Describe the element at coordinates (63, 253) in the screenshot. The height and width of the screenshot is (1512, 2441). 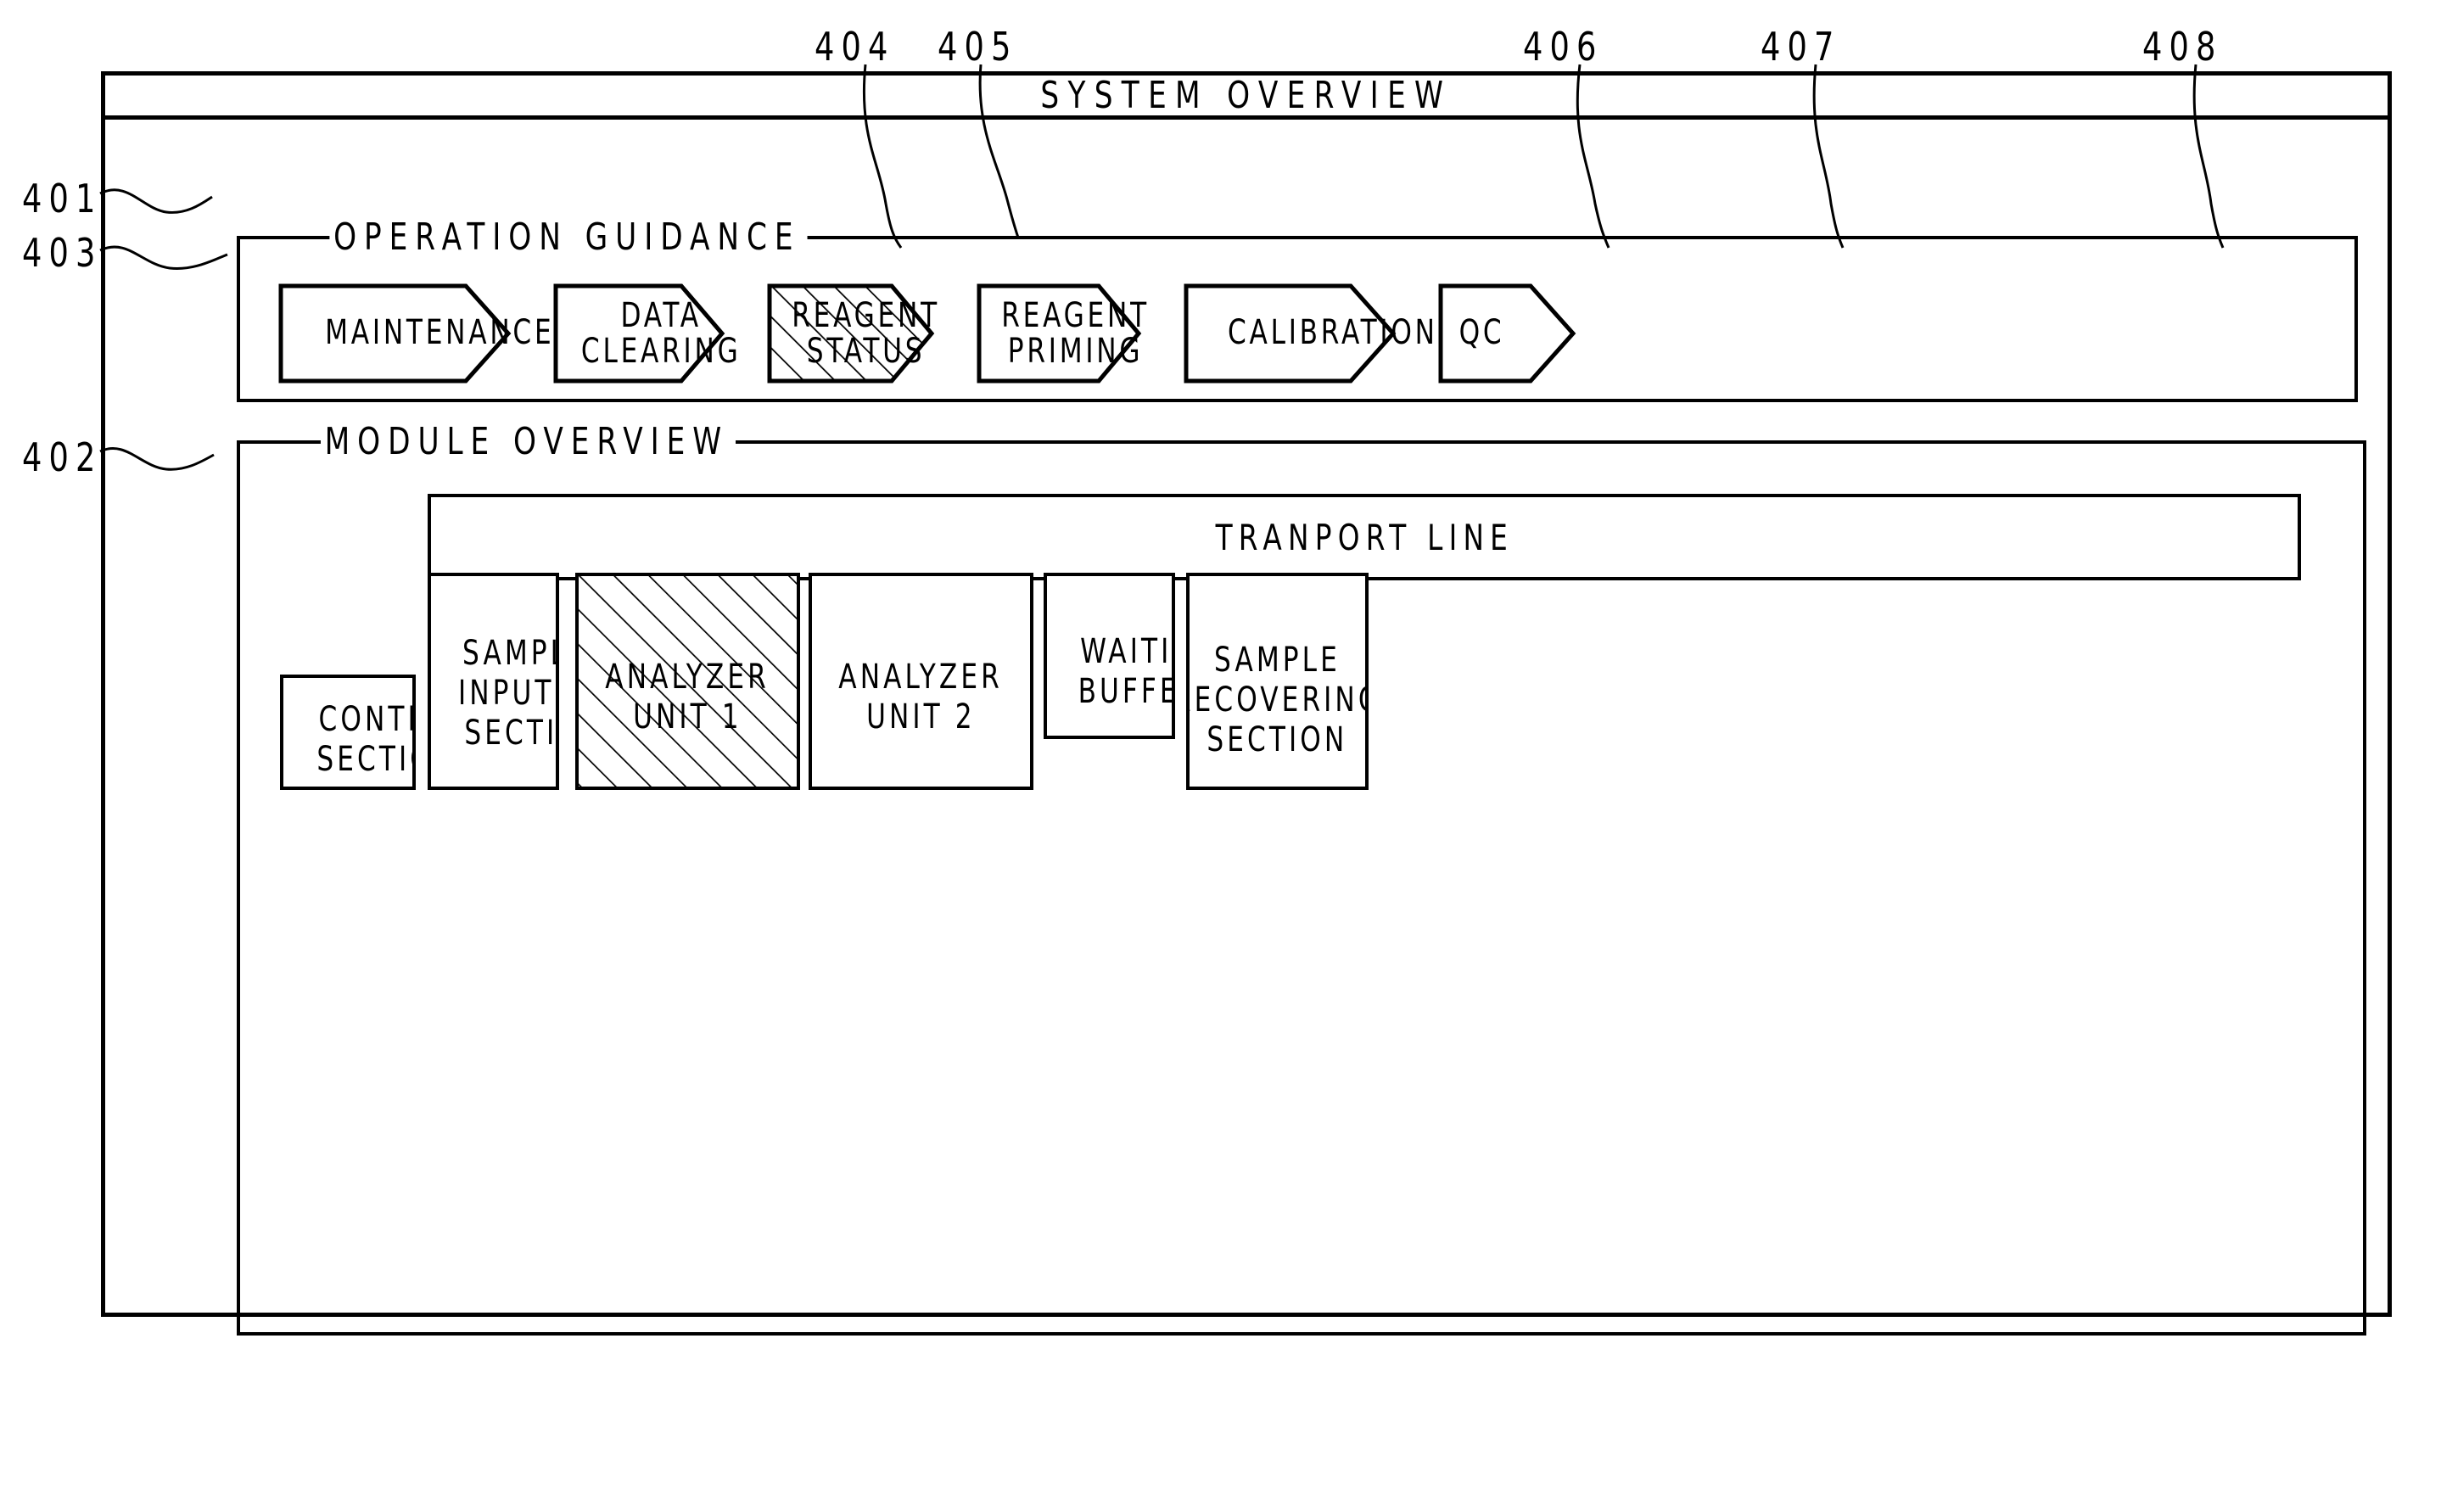
I see `reference-numeral-403: 403` at that location.